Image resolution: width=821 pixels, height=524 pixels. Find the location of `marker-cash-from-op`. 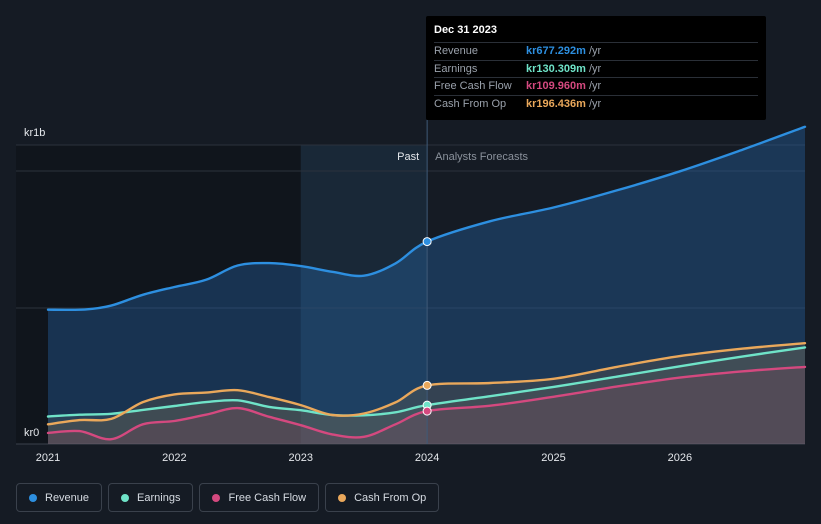

marker-cash-from-op is located at coordinates (427, 385).